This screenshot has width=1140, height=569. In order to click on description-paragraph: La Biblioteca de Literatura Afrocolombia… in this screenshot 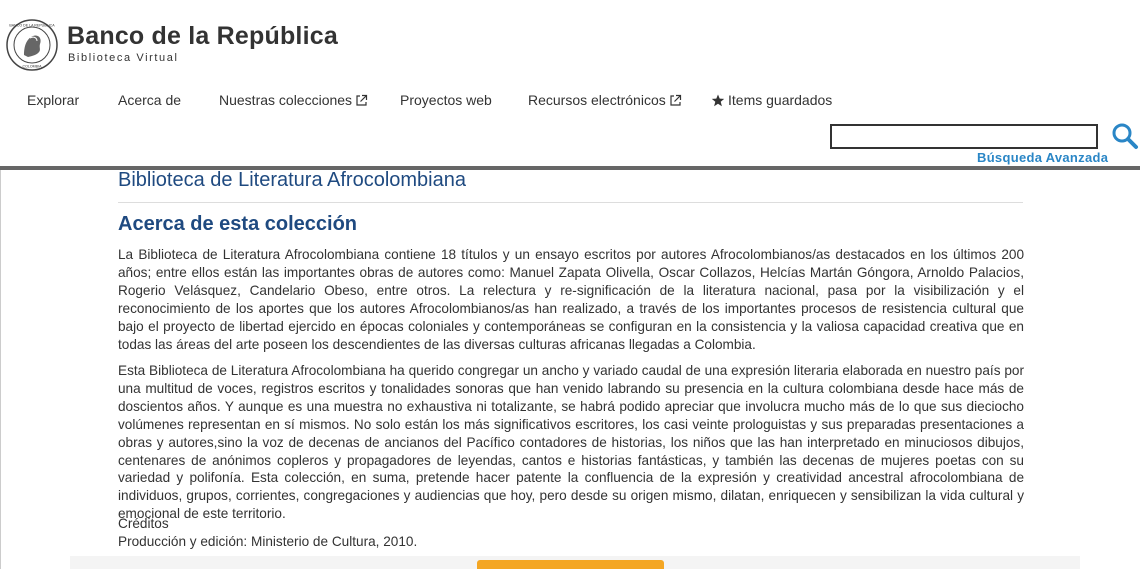, I will do `click(571, 299)`.